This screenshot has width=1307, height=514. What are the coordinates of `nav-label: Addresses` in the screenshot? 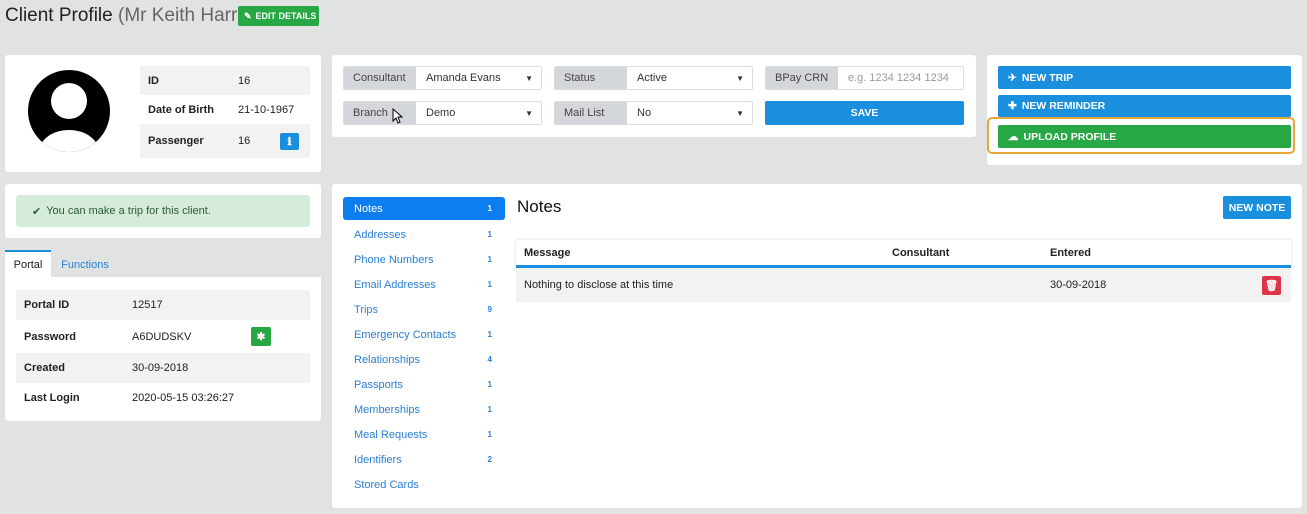 It's located at (380, 234).